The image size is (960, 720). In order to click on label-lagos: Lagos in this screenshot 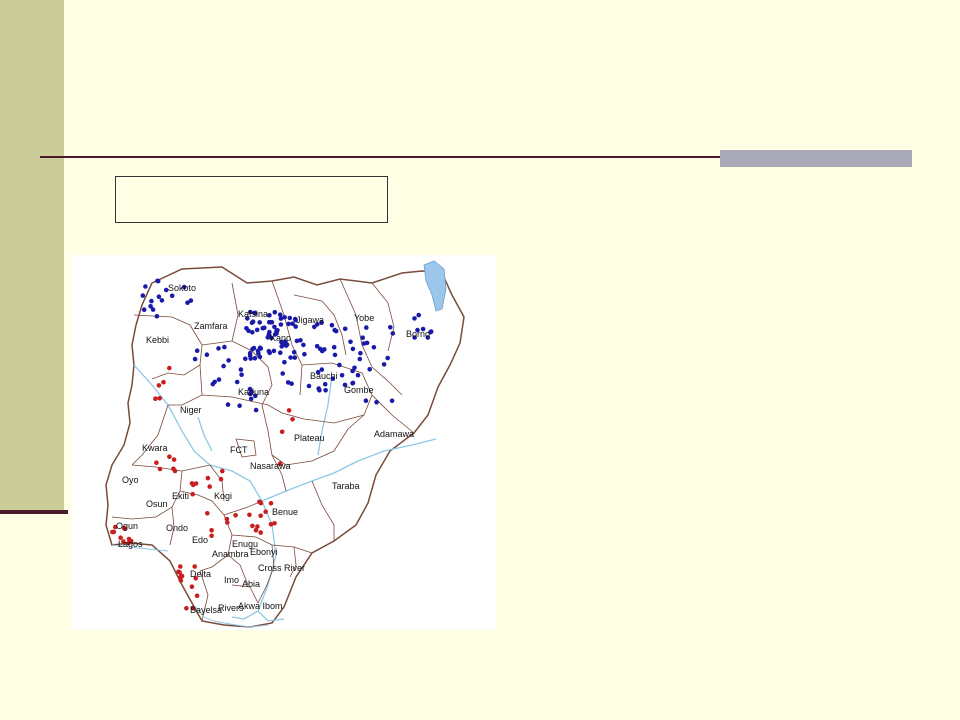, I will do `click(130, 544)`.